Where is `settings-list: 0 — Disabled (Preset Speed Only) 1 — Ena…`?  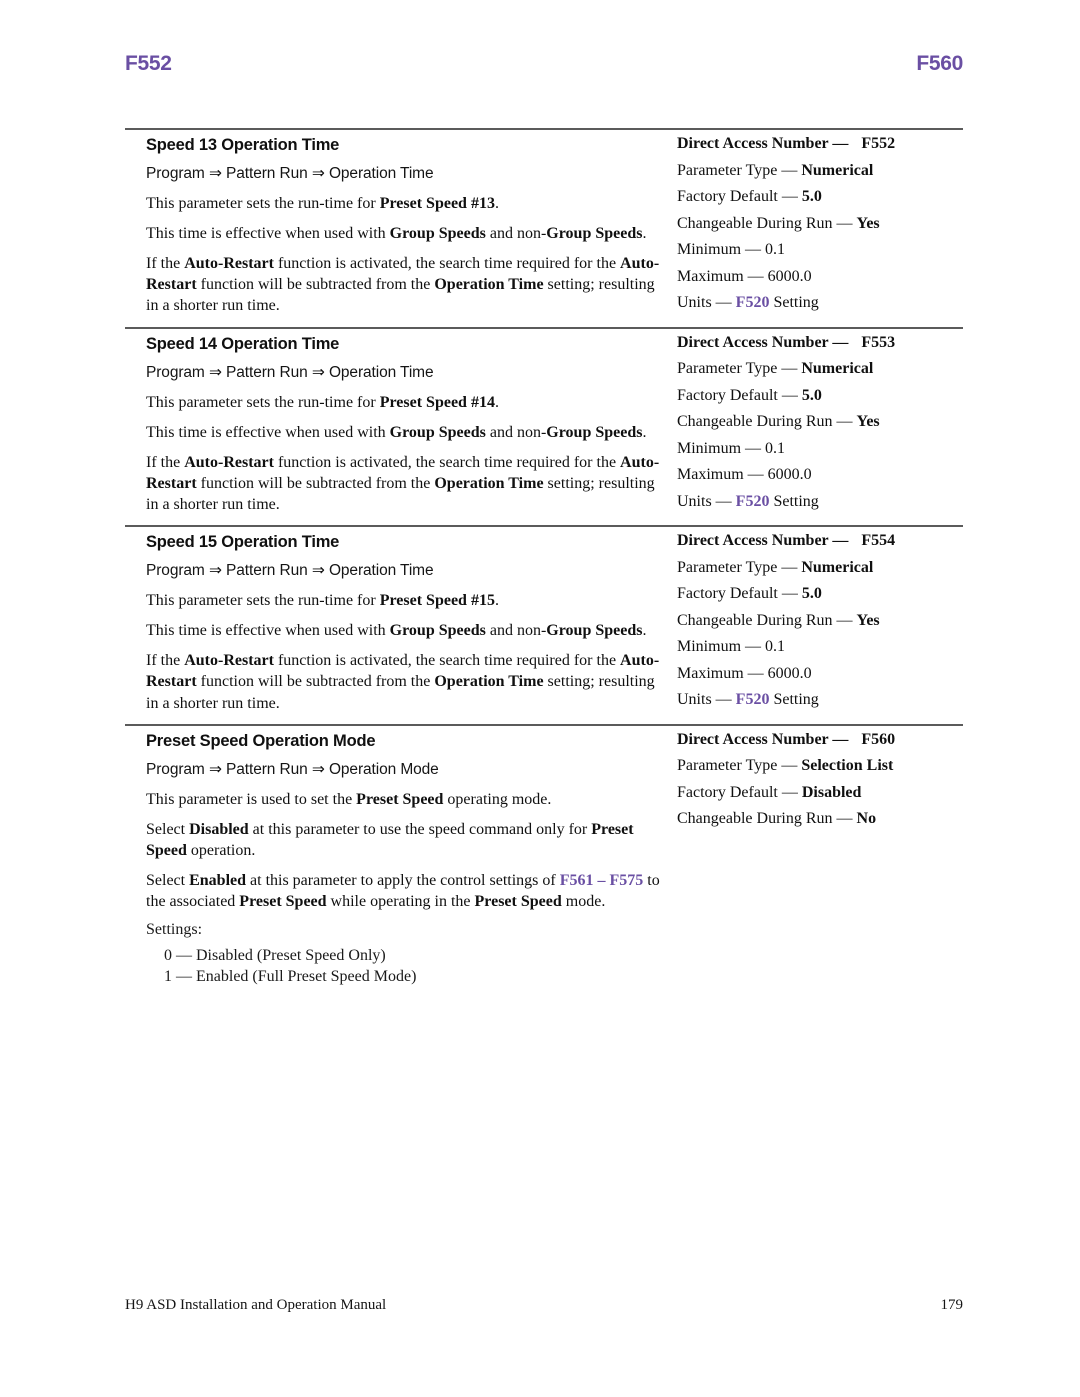 settings-list: 0 — Disabled (Preset Speed Only) 1 — Ena… is located at coordinates (408, 966).